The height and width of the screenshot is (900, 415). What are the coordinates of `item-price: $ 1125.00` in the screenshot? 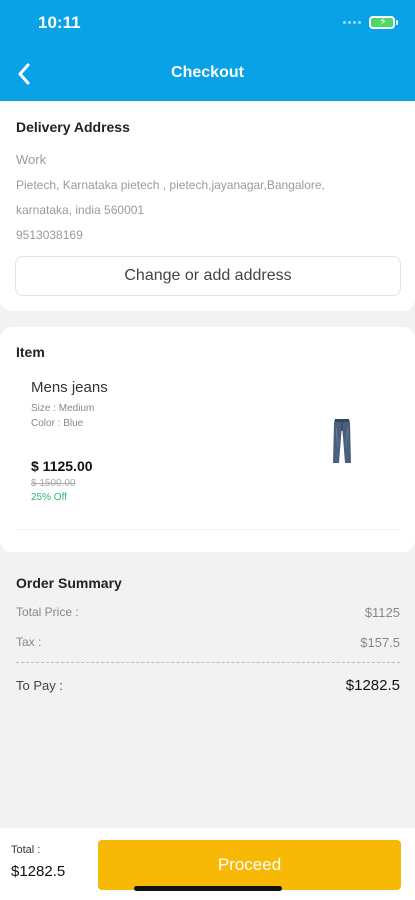 It's located at (62, 466).